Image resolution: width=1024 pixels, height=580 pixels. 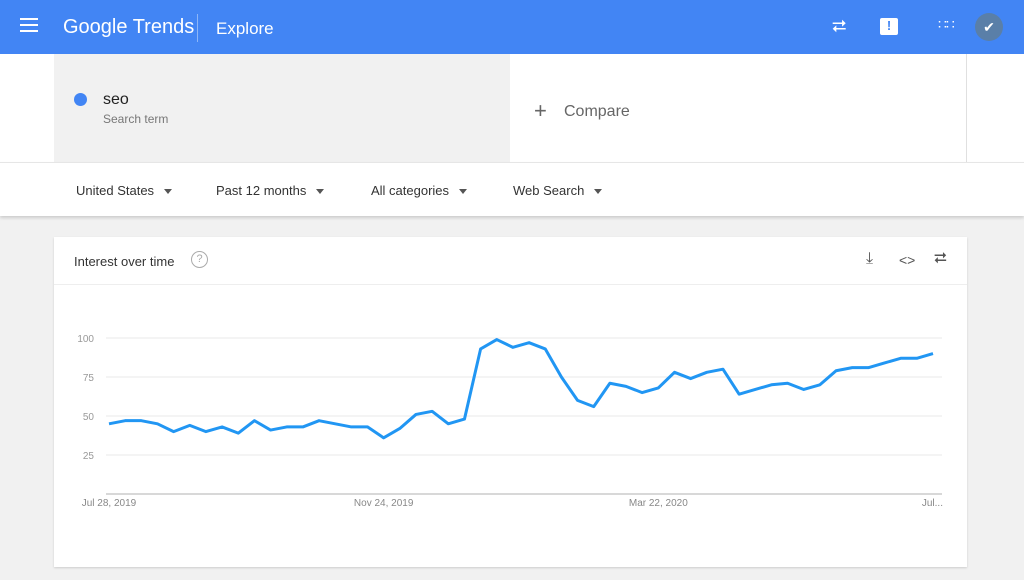 I want to click on app-logo: Google Trends, so click(x=128, y=27).